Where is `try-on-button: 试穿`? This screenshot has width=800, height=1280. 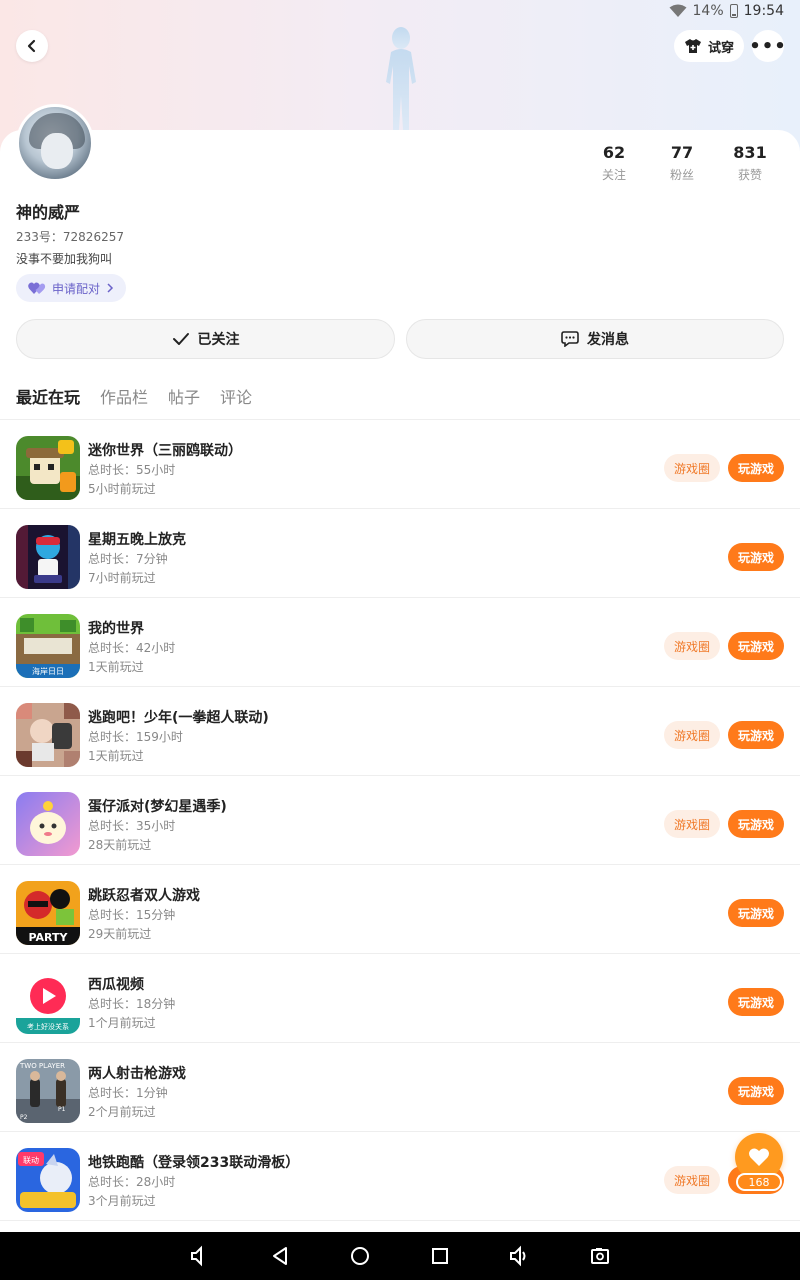 try-on-button: 试穿 is located at coordinates (709, 46).